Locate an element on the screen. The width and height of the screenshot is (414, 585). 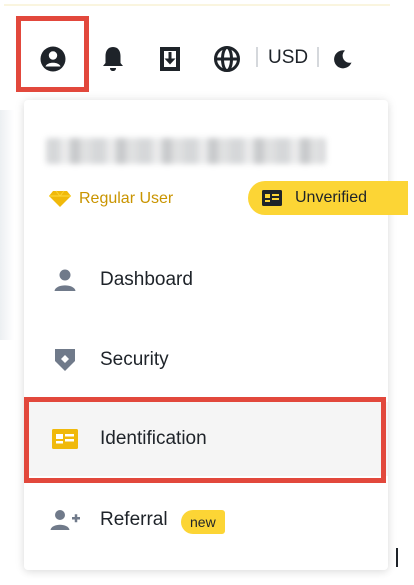
menu-item-label: Dashboard is located at coordinates (146, 279).